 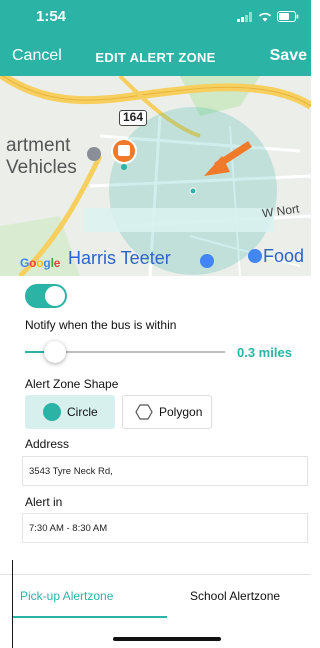 I want to click on tab-bar: Pick-up Alertzone School Alertzone, so click(x=155, y=596).